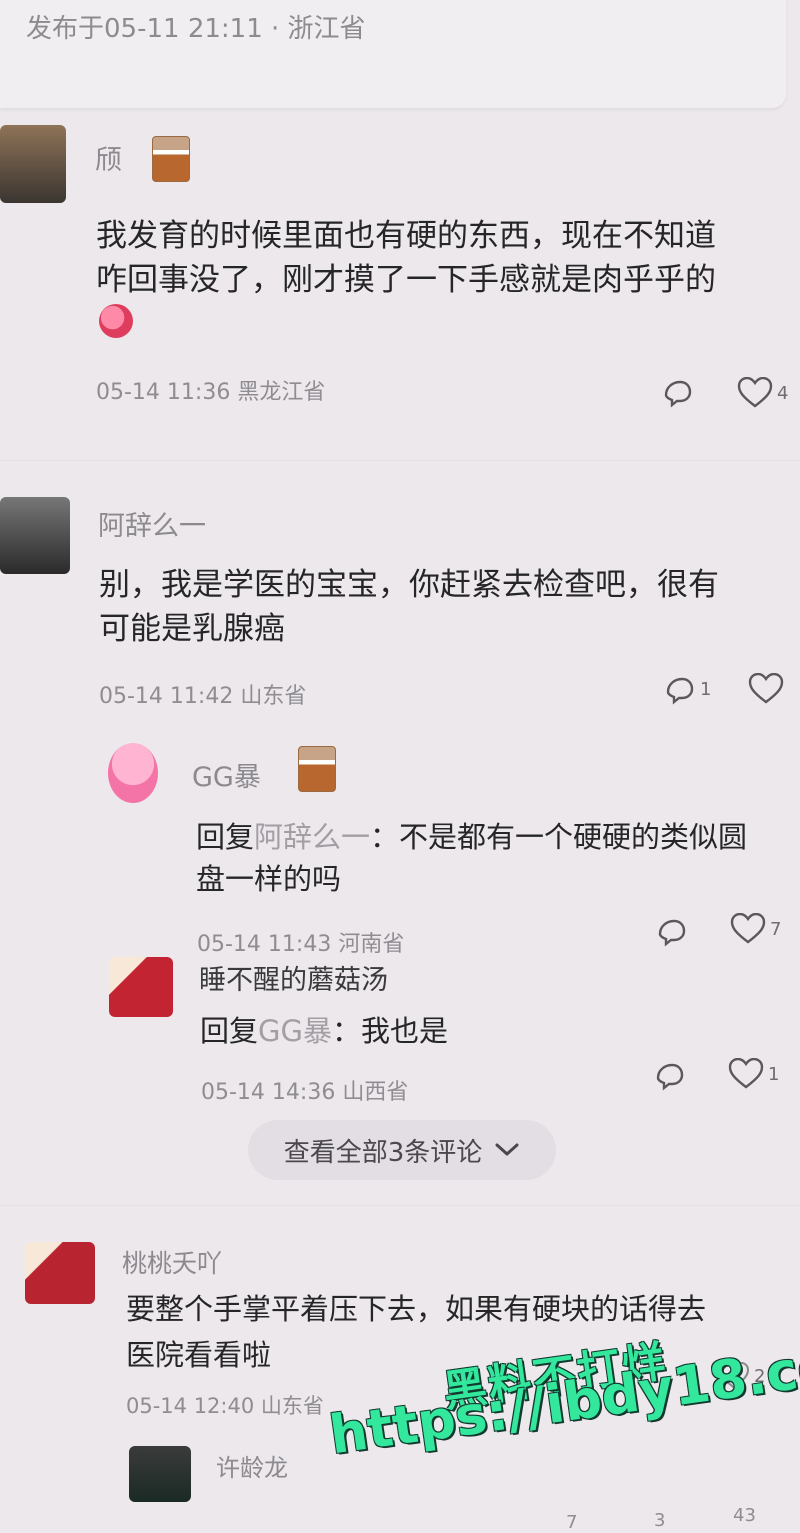 The image size is (800, 1533). What do you see at coordinates (305, 1092) in the screenshot?
I see `reply-meta: 05-14 14:36 山西省` at bounding box center [305, 1092].